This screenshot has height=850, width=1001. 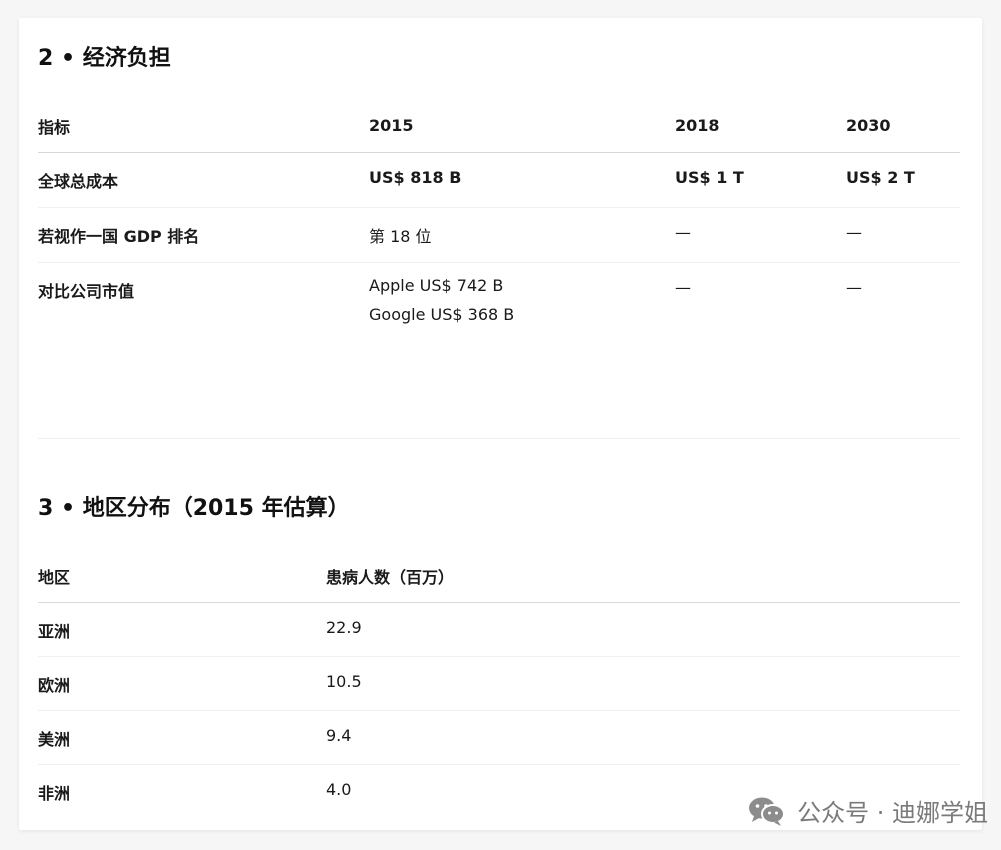 What do you see at coordinates (194, 508) in the screenshot?
I see `section-title-regional-distribution: 3 • 地区分布（2015 年估算）` at bounding box center [194, 508].